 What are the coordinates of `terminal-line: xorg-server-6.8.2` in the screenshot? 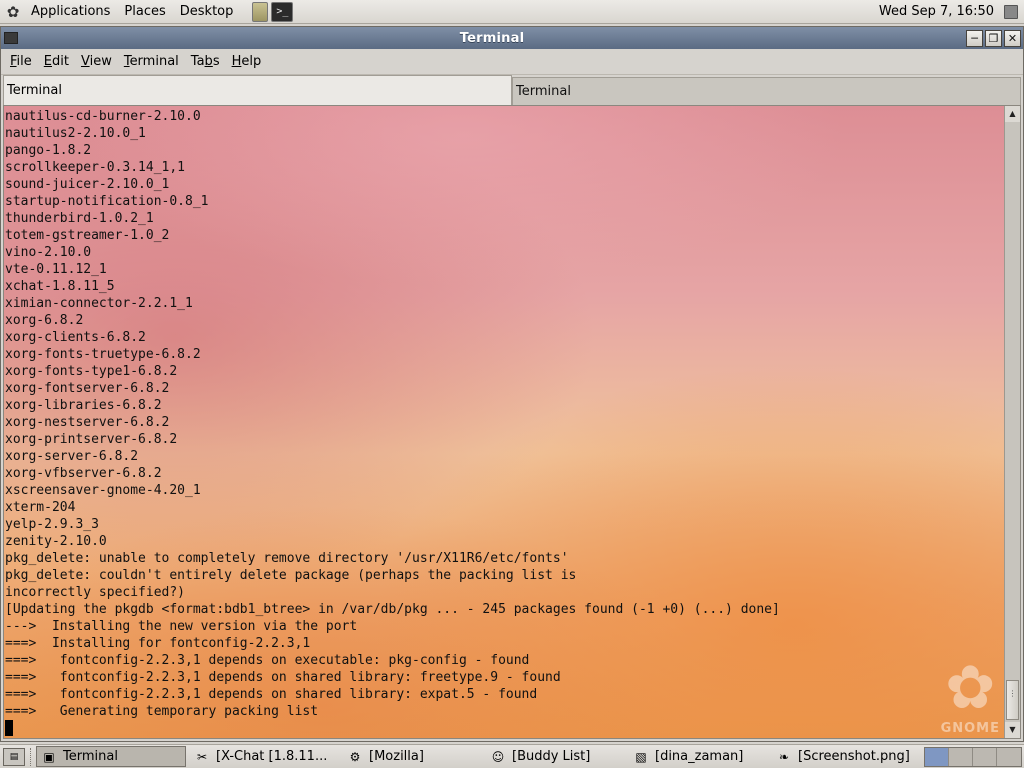 It's located at (72, 456).